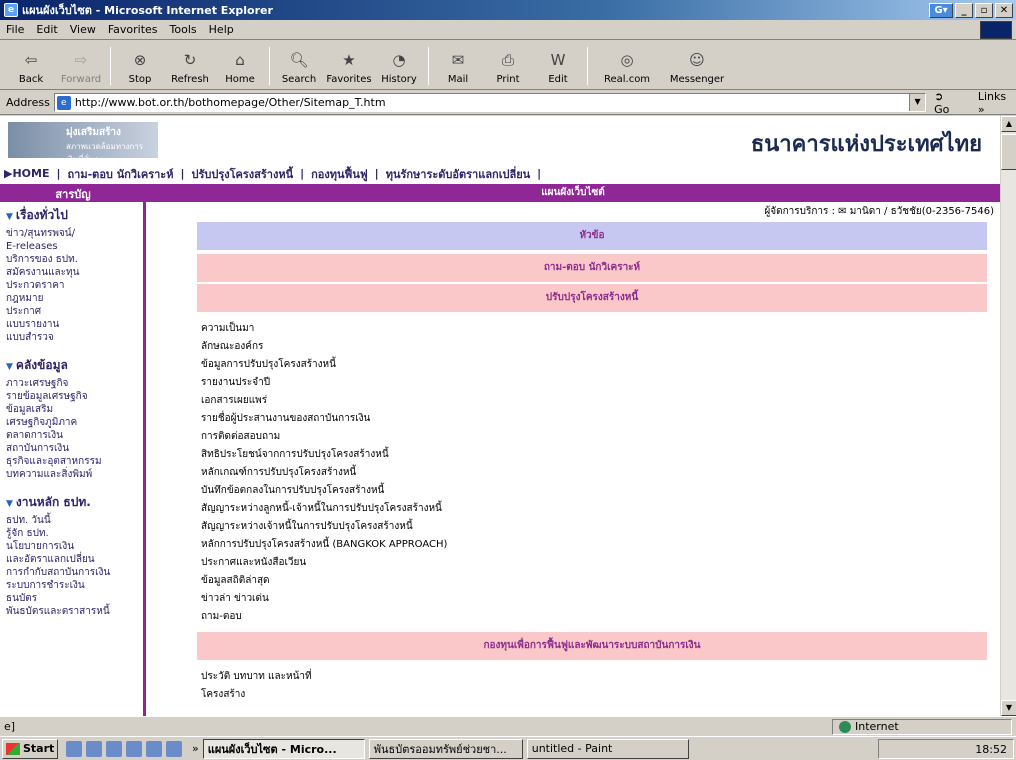  What do you see at coordinates (558, 60) in the screenshot?
I see `edit-icon: W` at bounding box center [558, 60].